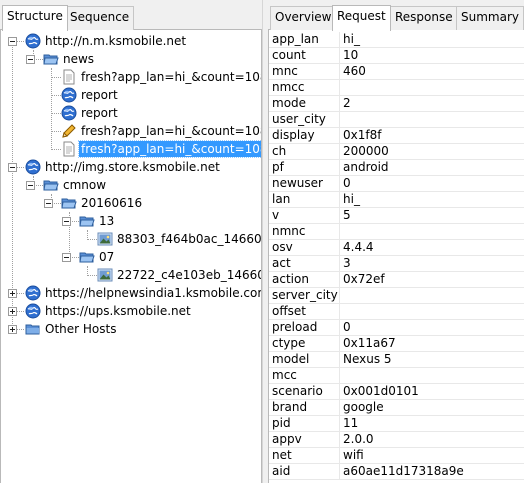 The height and width of the screenshot is (483, 524). I want to click on param-key: mcc, so click(284, 375).